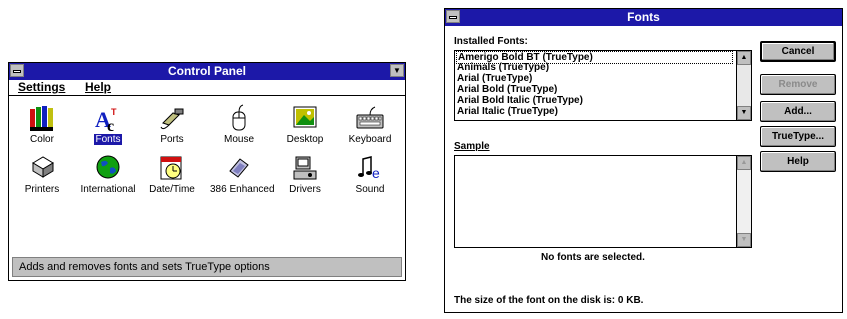 This screenshot has height=319, width=847. I want to click on cp-label-sound: Sound, so click(370, 189).